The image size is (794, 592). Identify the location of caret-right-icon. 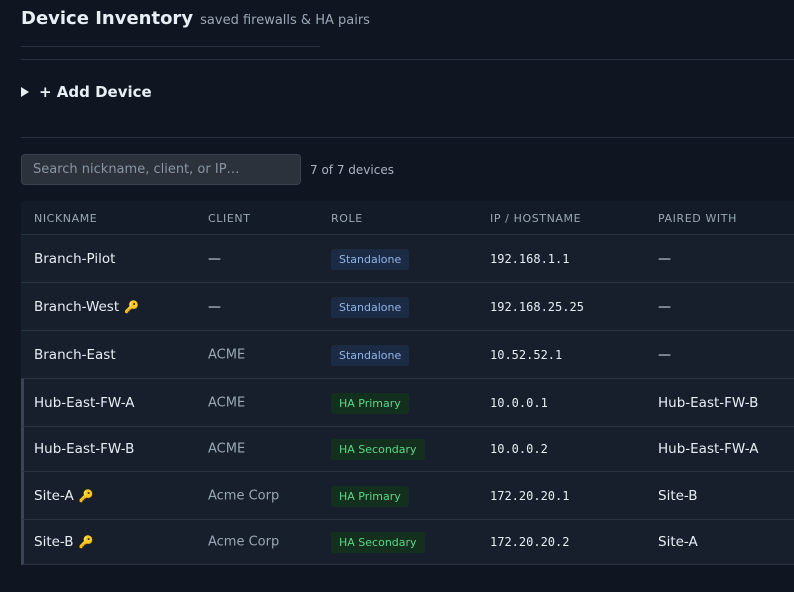
(25, 92).